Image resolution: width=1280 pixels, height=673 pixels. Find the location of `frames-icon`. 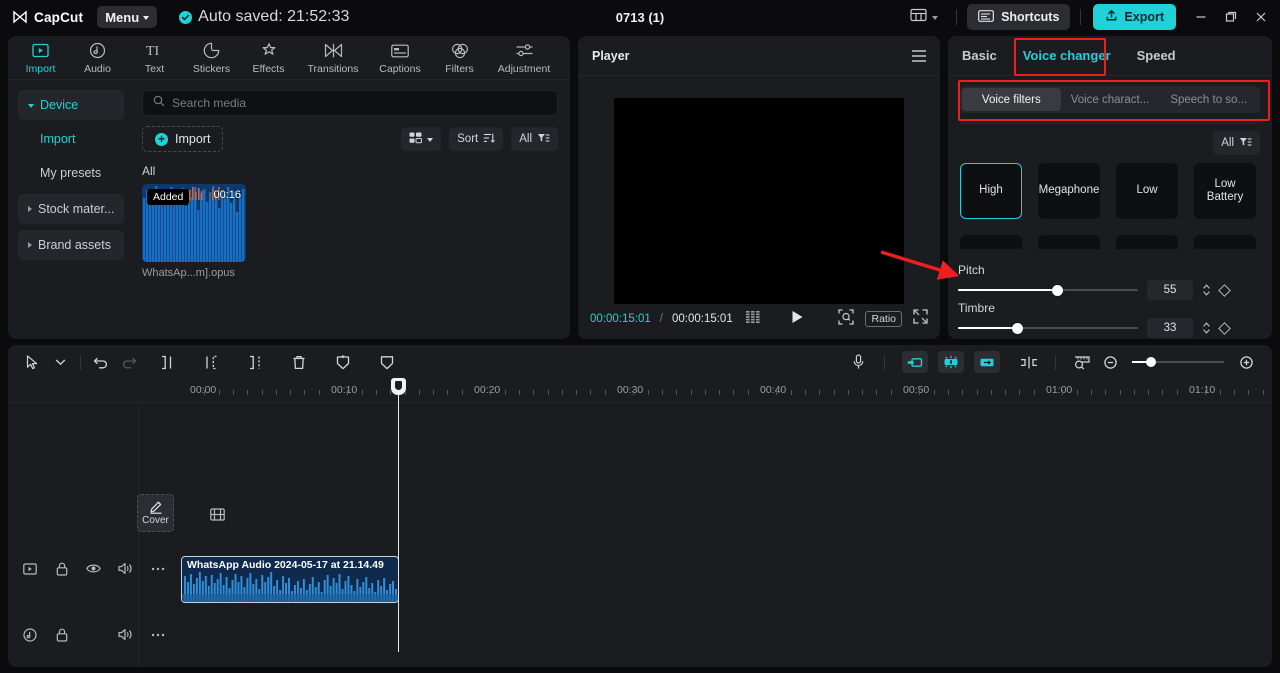

frames-icon is located at coordinates (754, 319).